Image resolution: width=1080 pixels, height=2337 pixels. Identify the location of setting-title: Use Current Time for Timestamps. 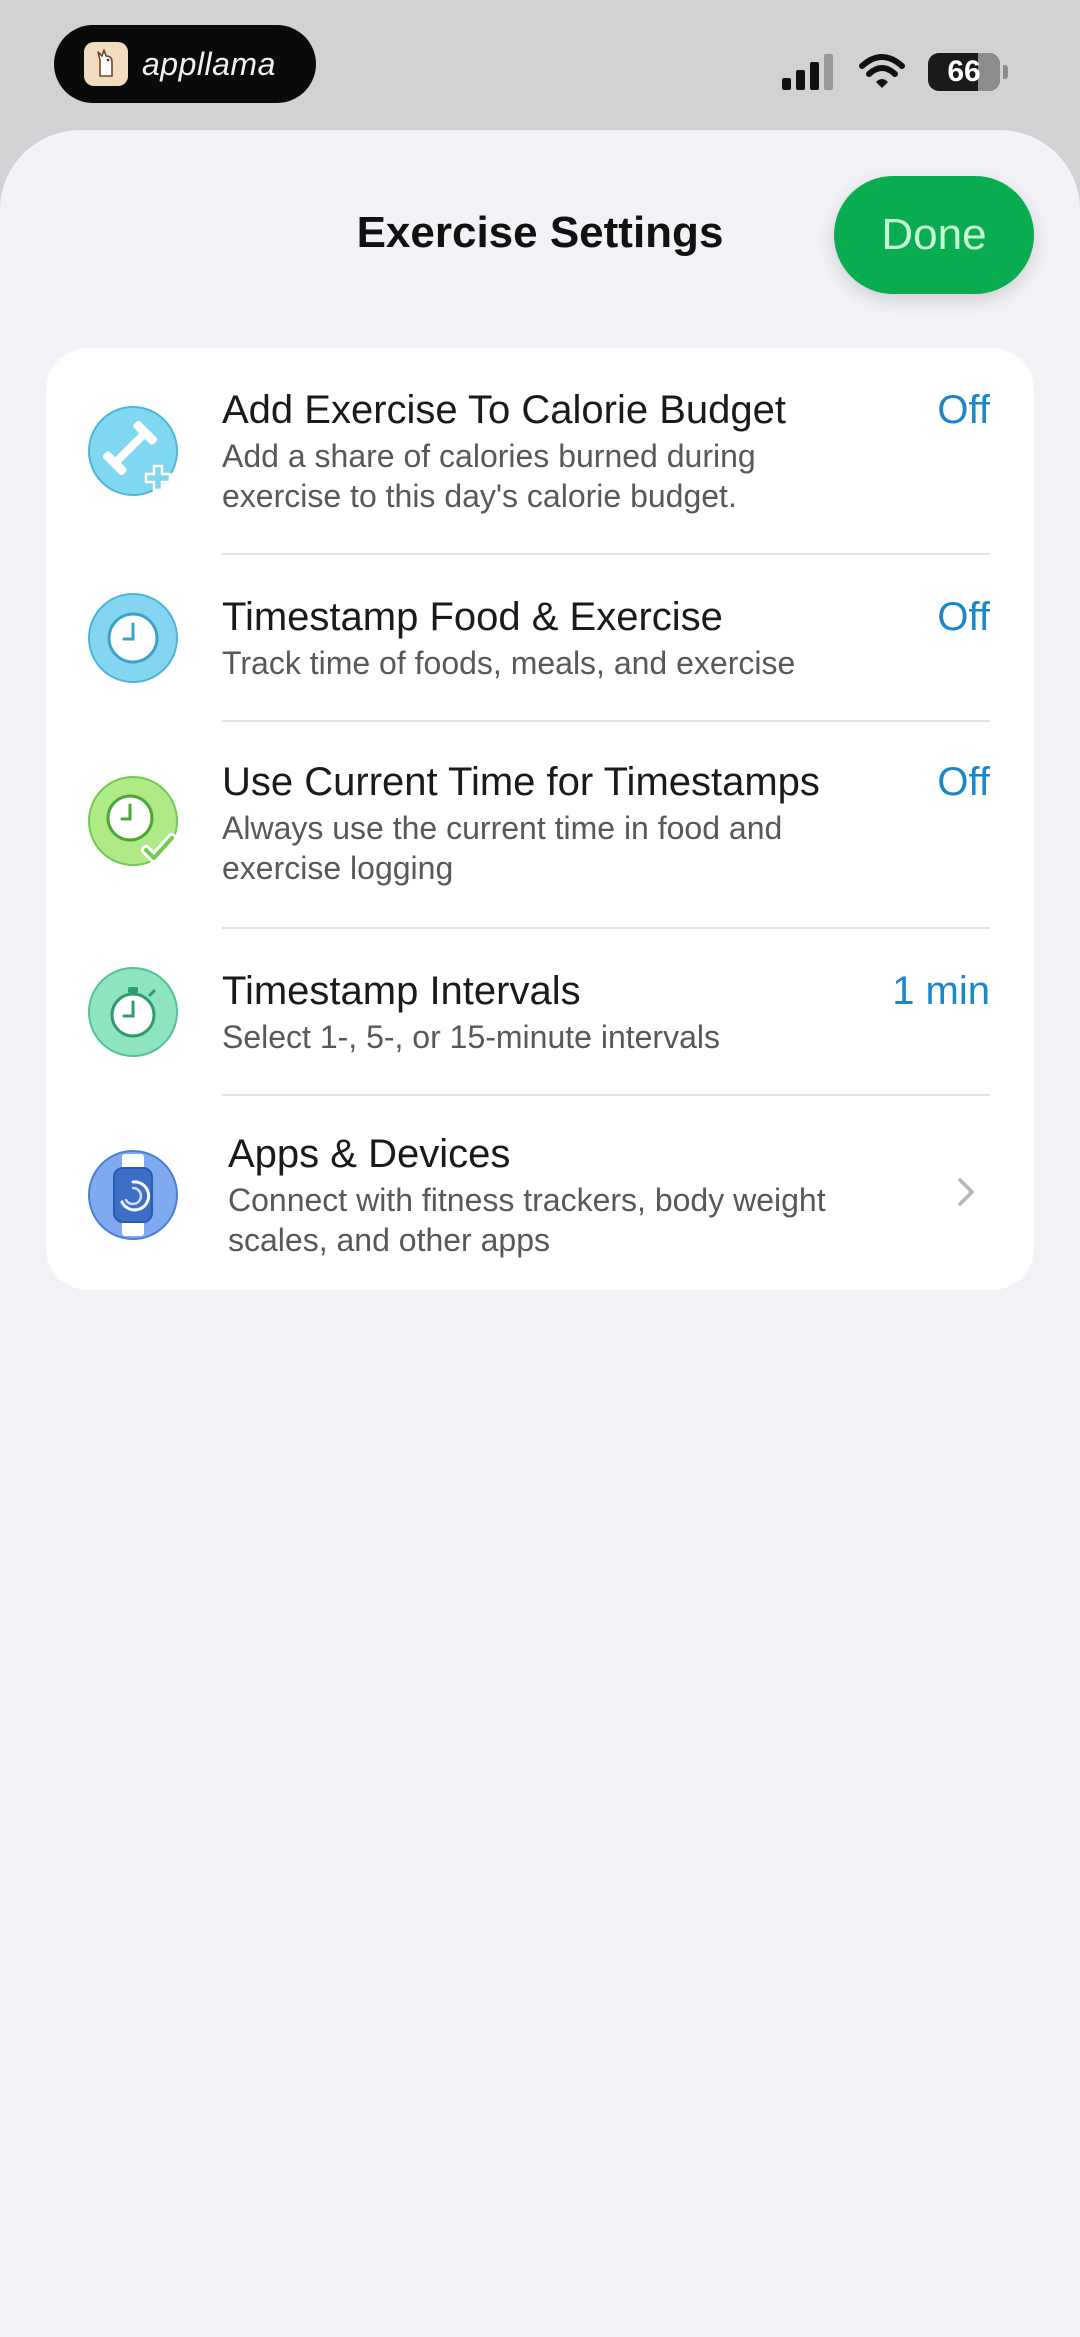
(521, 782).